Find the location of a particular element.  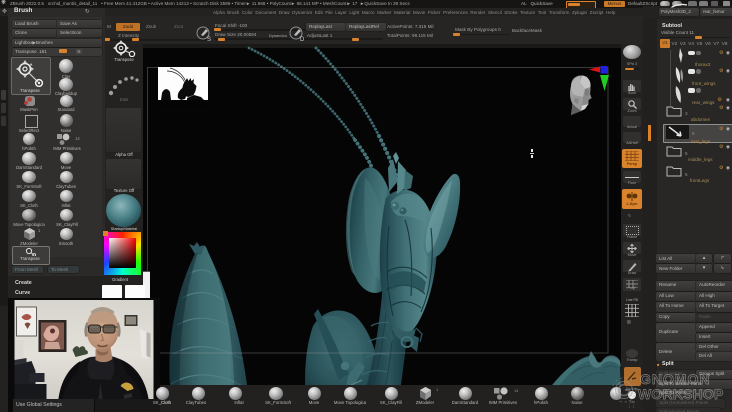

svg-text: WORKSHOP is located at coordinates (681, 394).